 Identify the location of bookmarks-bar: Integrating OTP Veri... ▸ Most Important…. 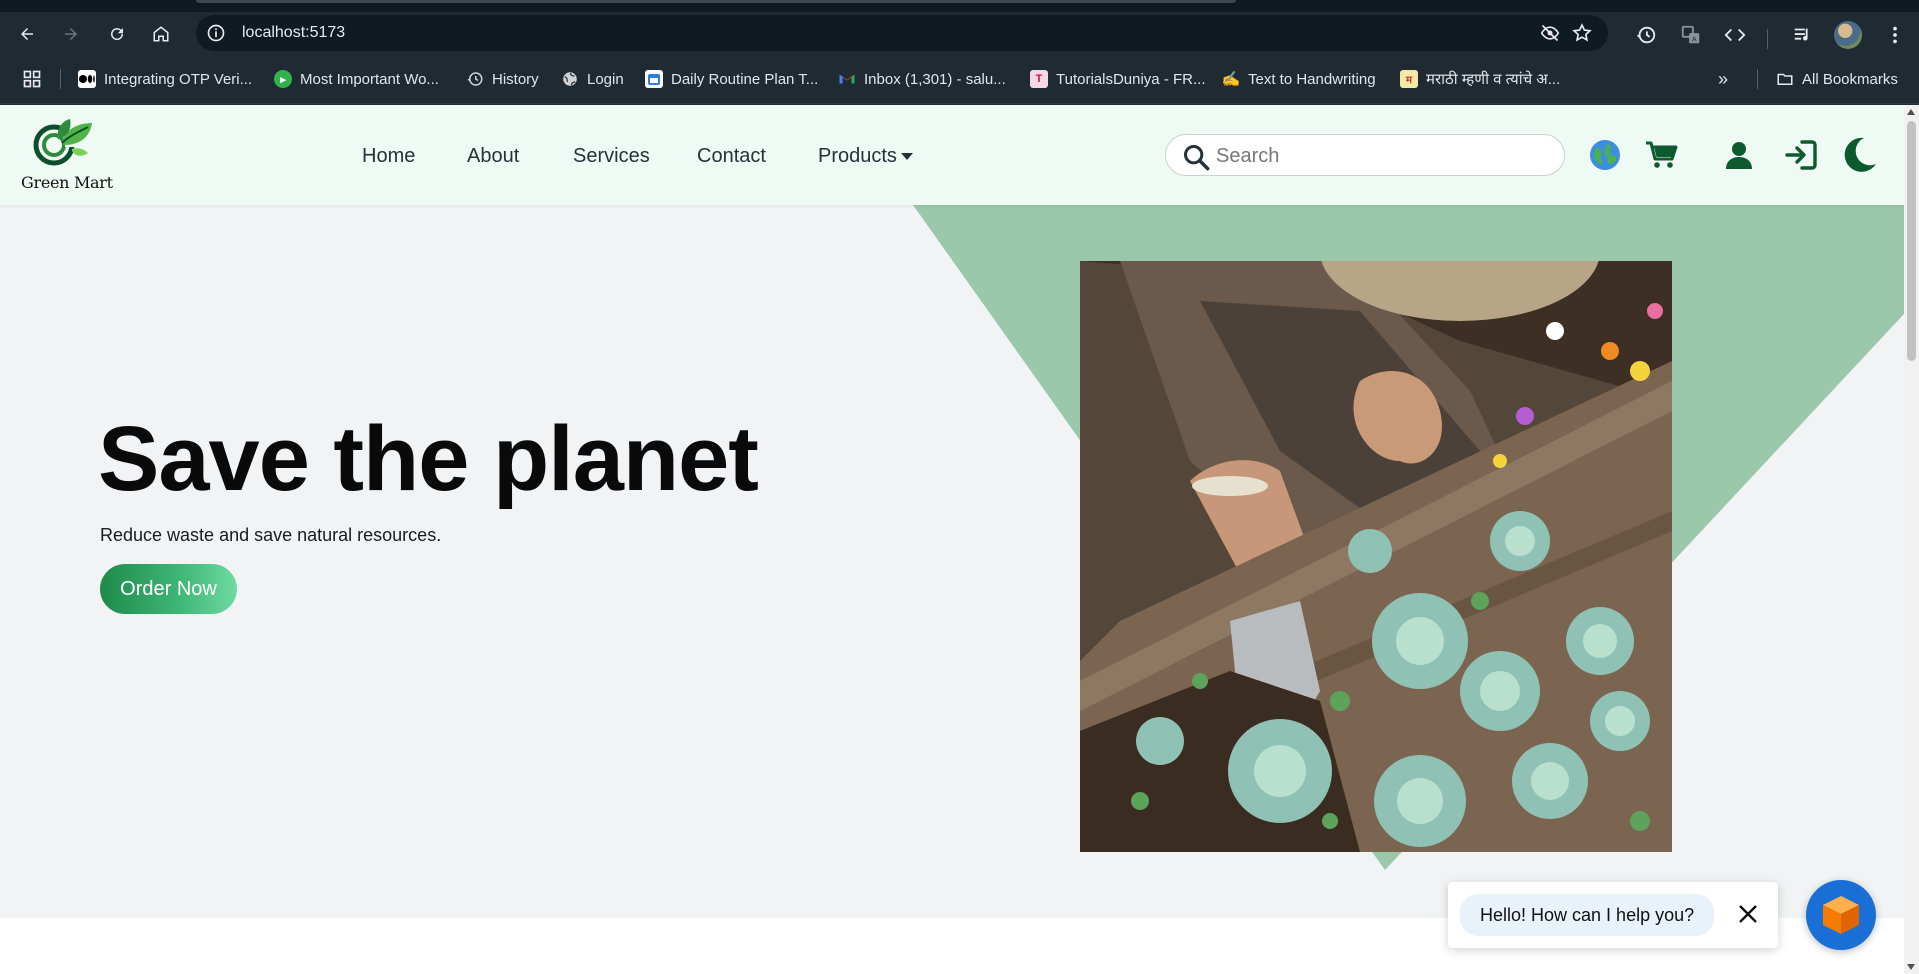
(959, 79).